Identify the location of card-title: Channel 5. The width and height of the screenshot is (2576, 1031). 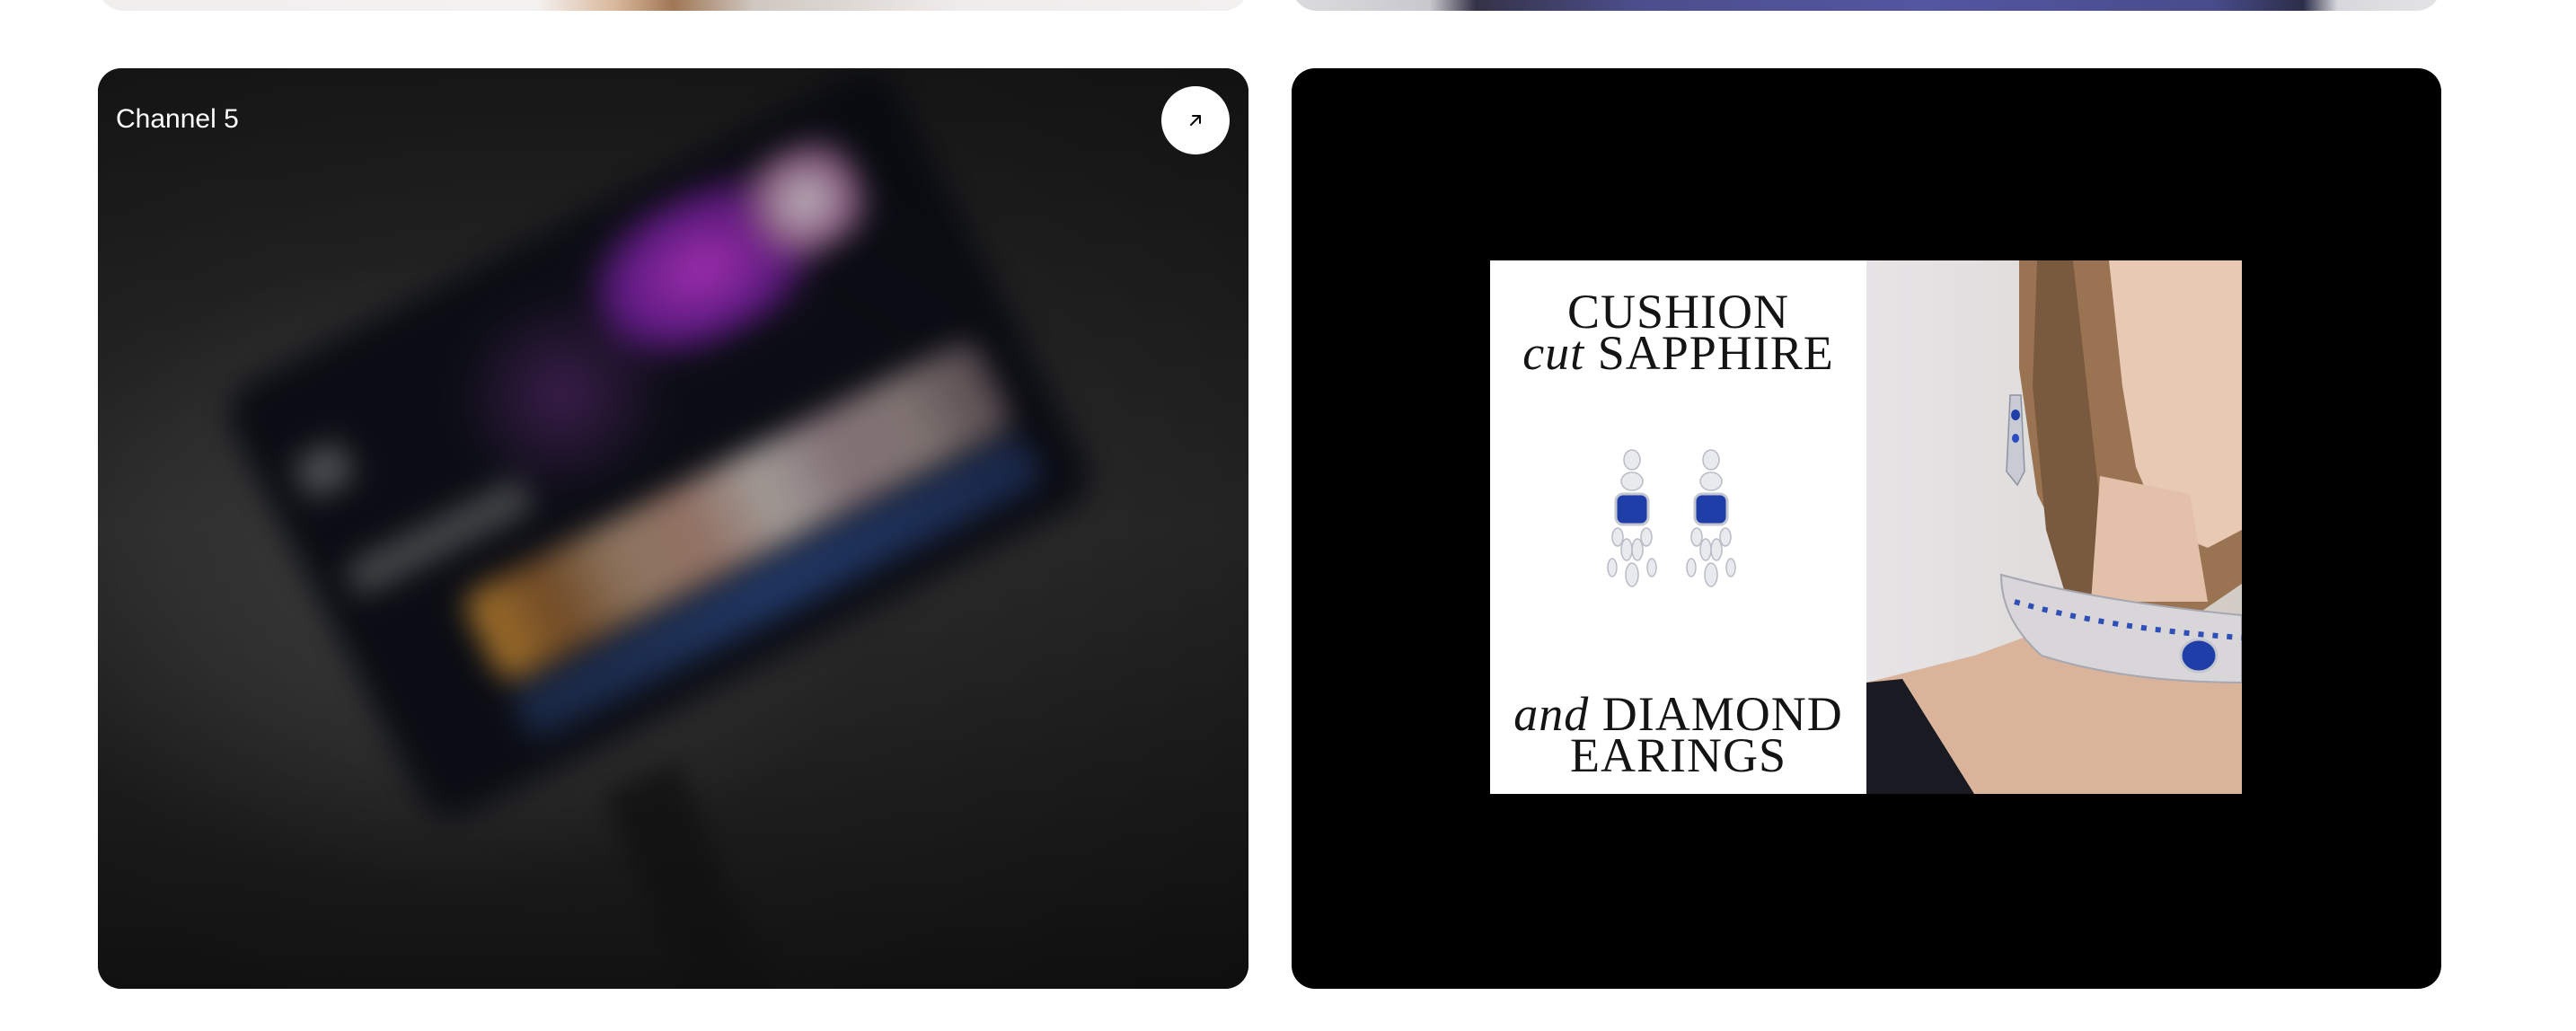
(177, 119).